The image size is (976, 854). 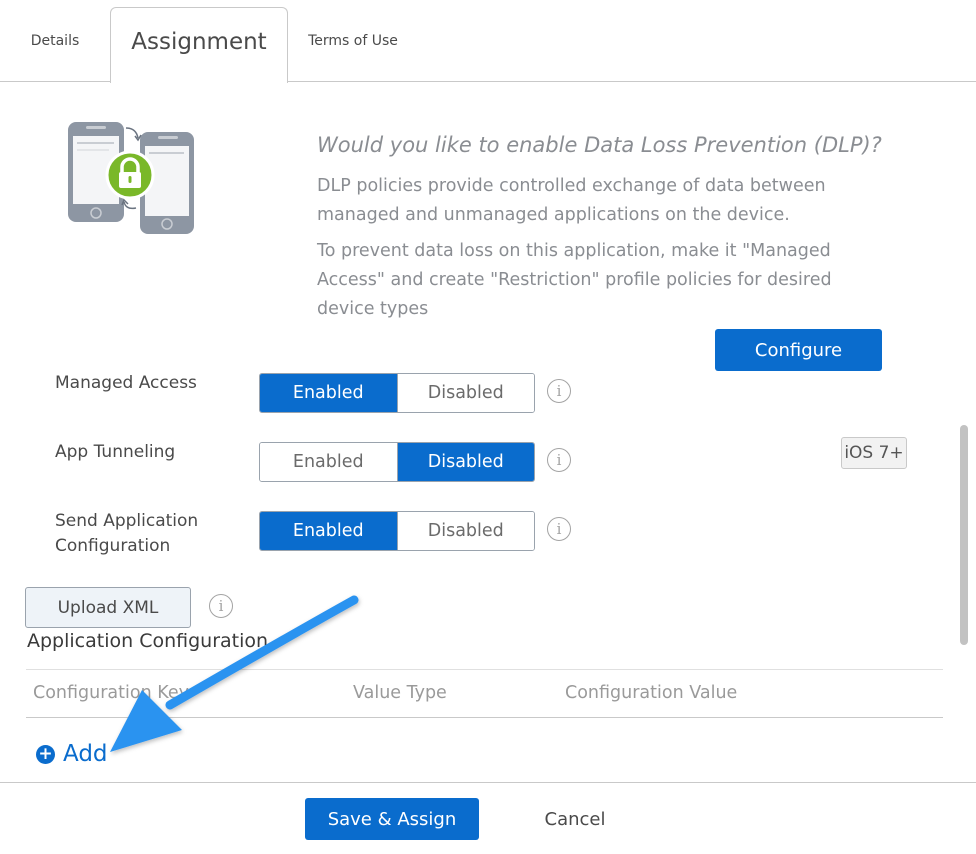 I want to click on plus-circle-icon: +, so click(x=45, y=754).